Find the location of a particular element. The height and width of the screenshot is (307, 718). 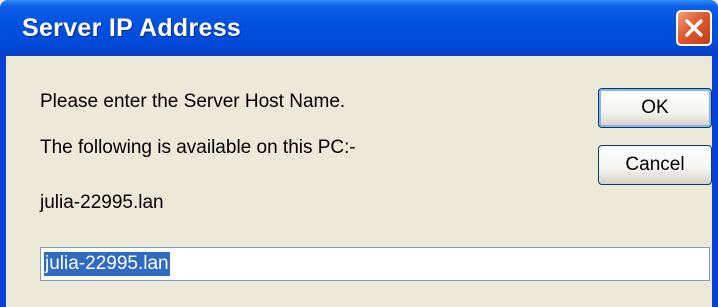

cancel-button: Cancel is located at coordinates (655, 165).